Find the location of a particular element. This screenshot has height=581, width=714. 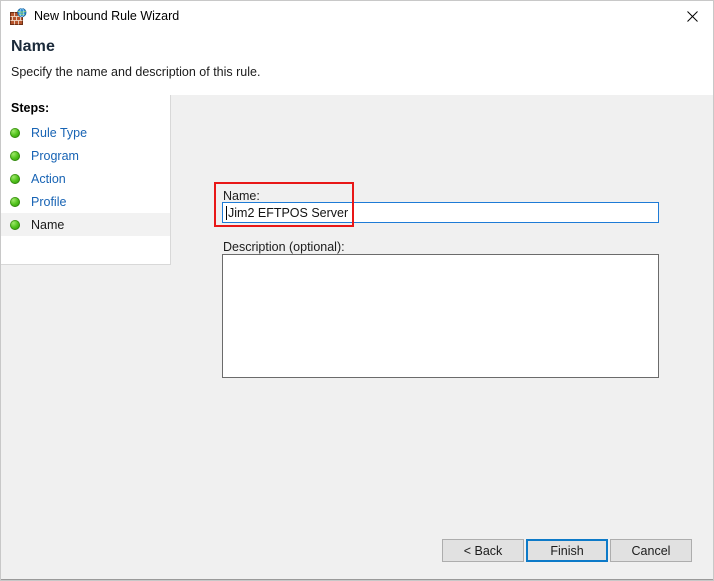

steps-heading: Steps: is located at coordinates (30, 108).